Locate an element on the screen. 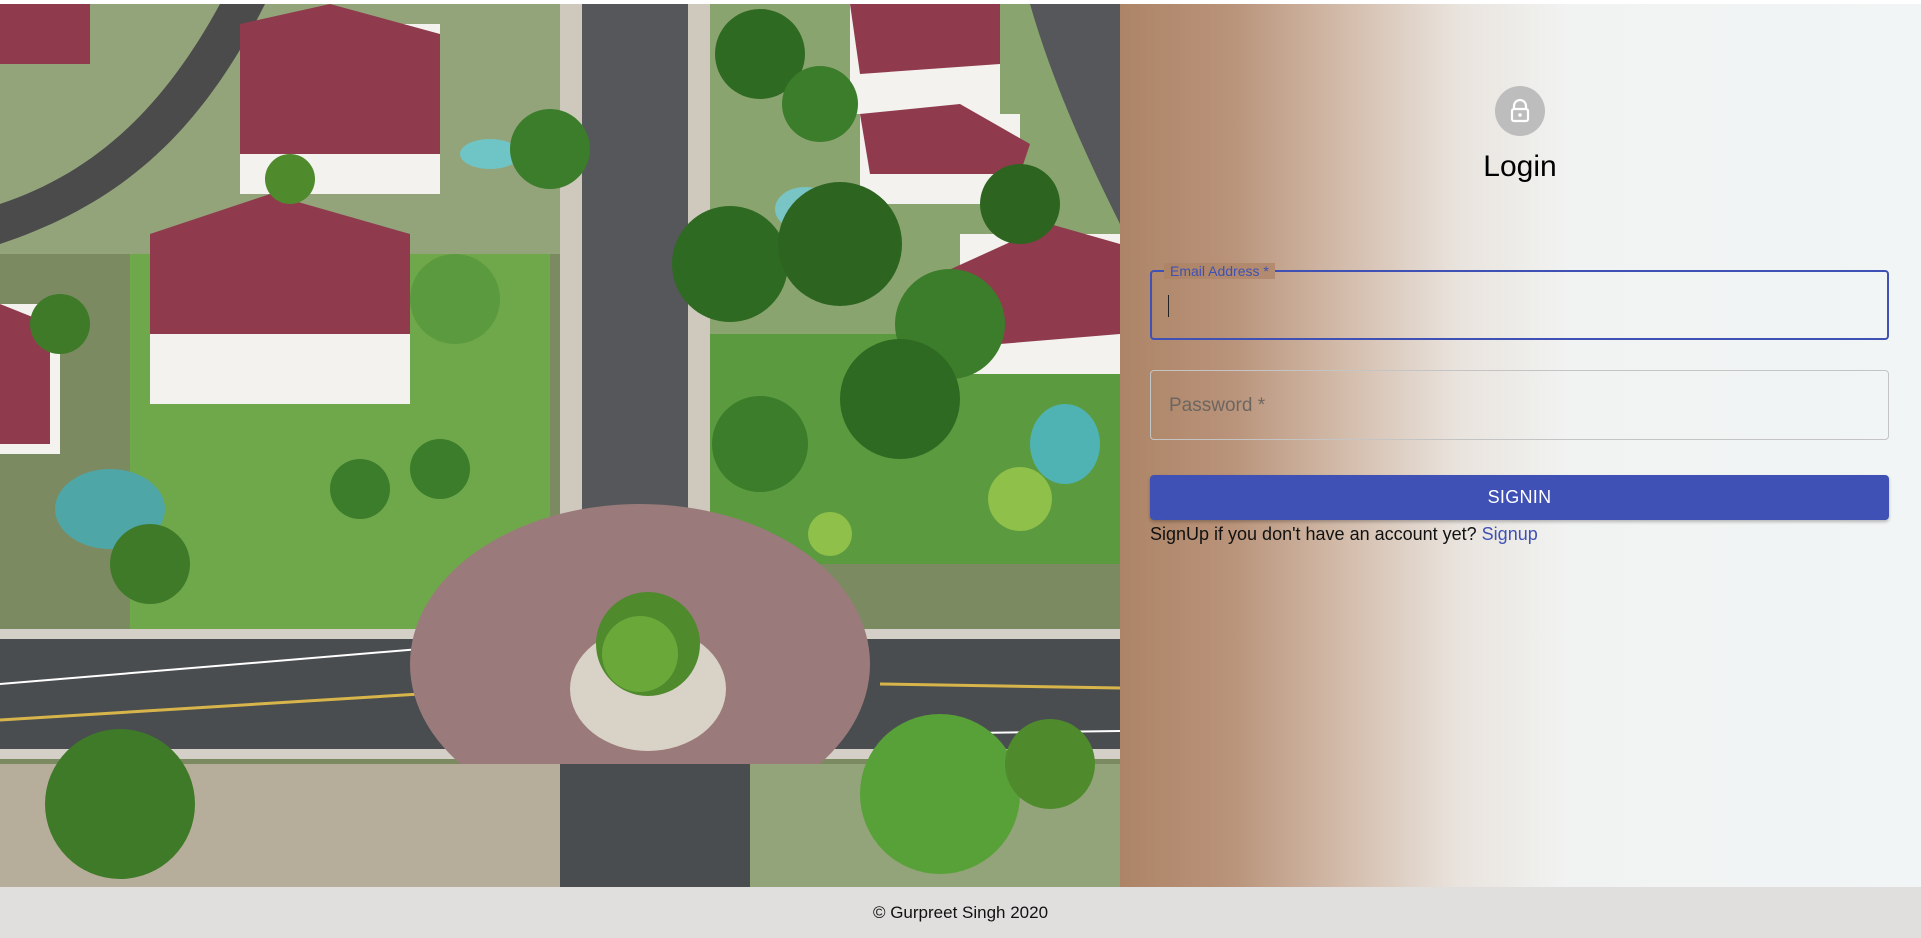  lock-icon is located at coordinates (1520, 111).